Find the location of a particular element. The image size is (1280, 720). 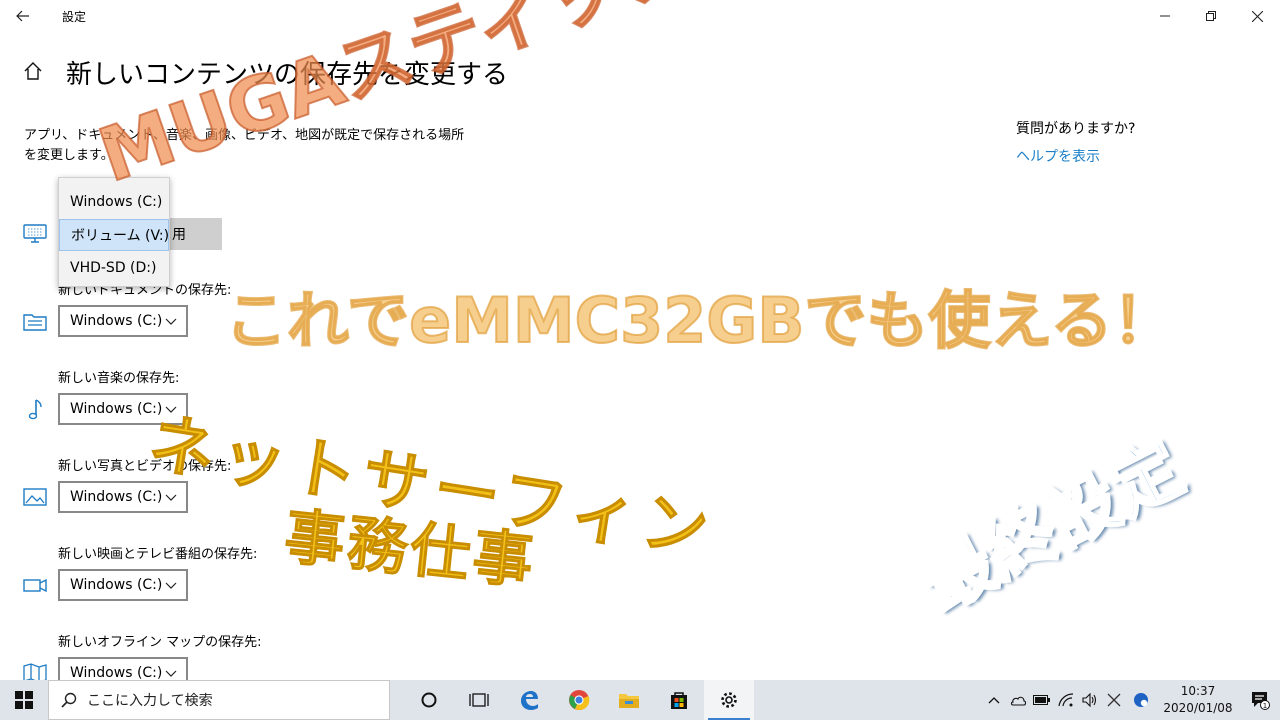

cortana-button is located at coordinates (429, 700).